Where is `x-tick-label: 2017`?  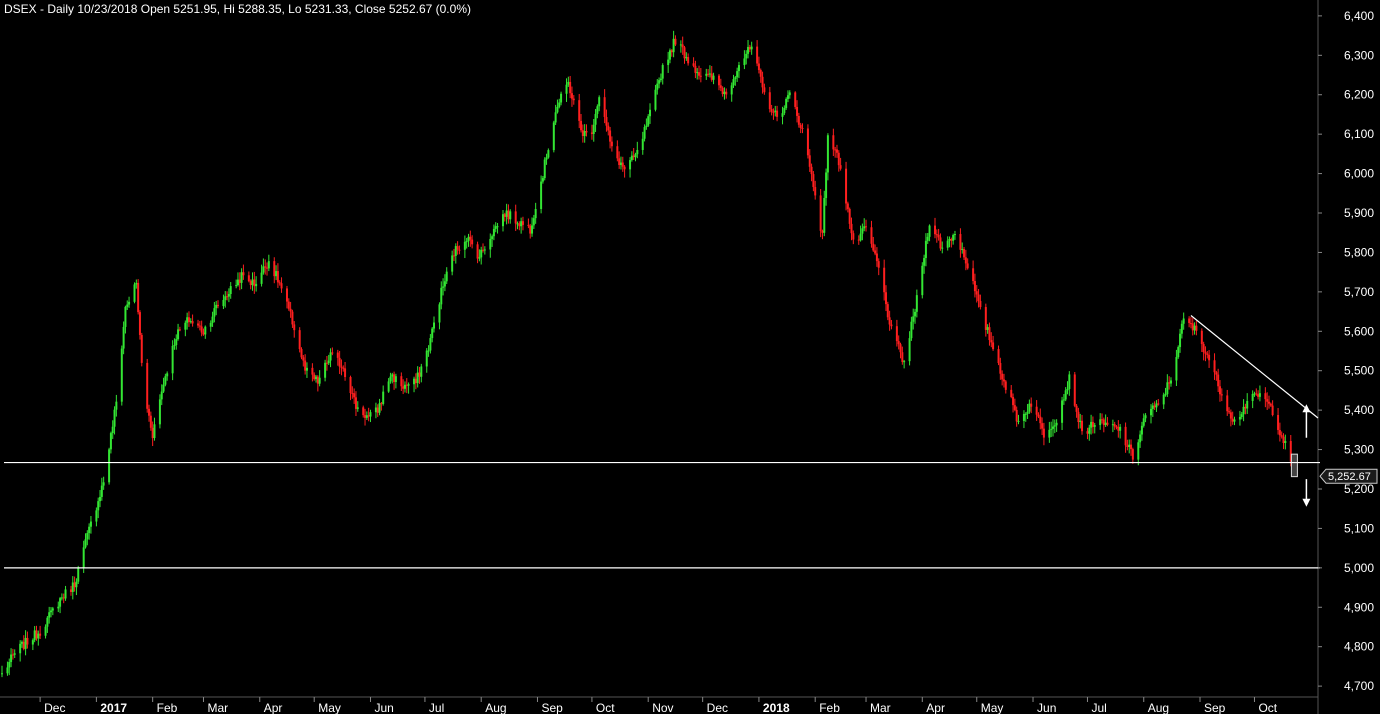 x-tick-label: 2017 is located at coordinates (113, 707).